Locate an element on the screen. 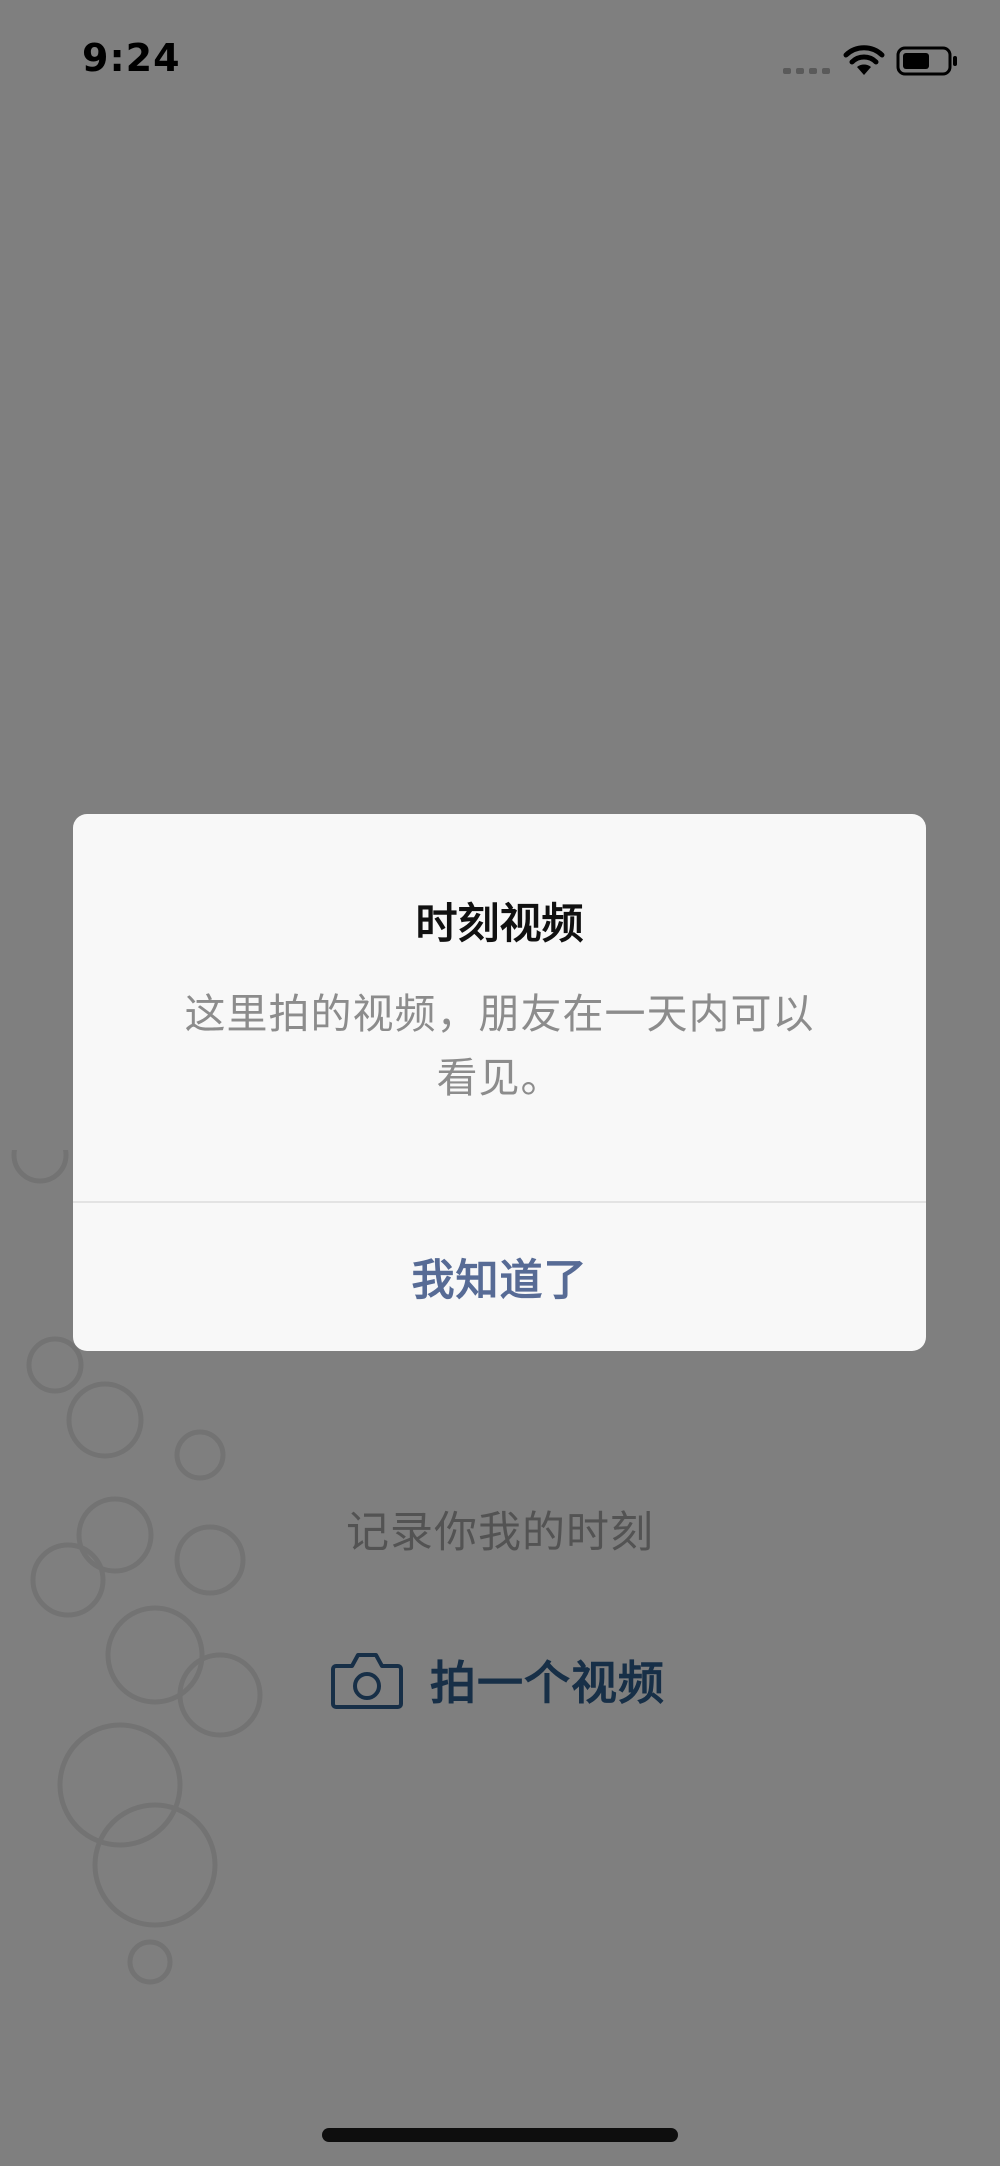 The height and width of the screenshot is (2166, 1000). status-time: 9:24 is located at coordinates (131, 58).